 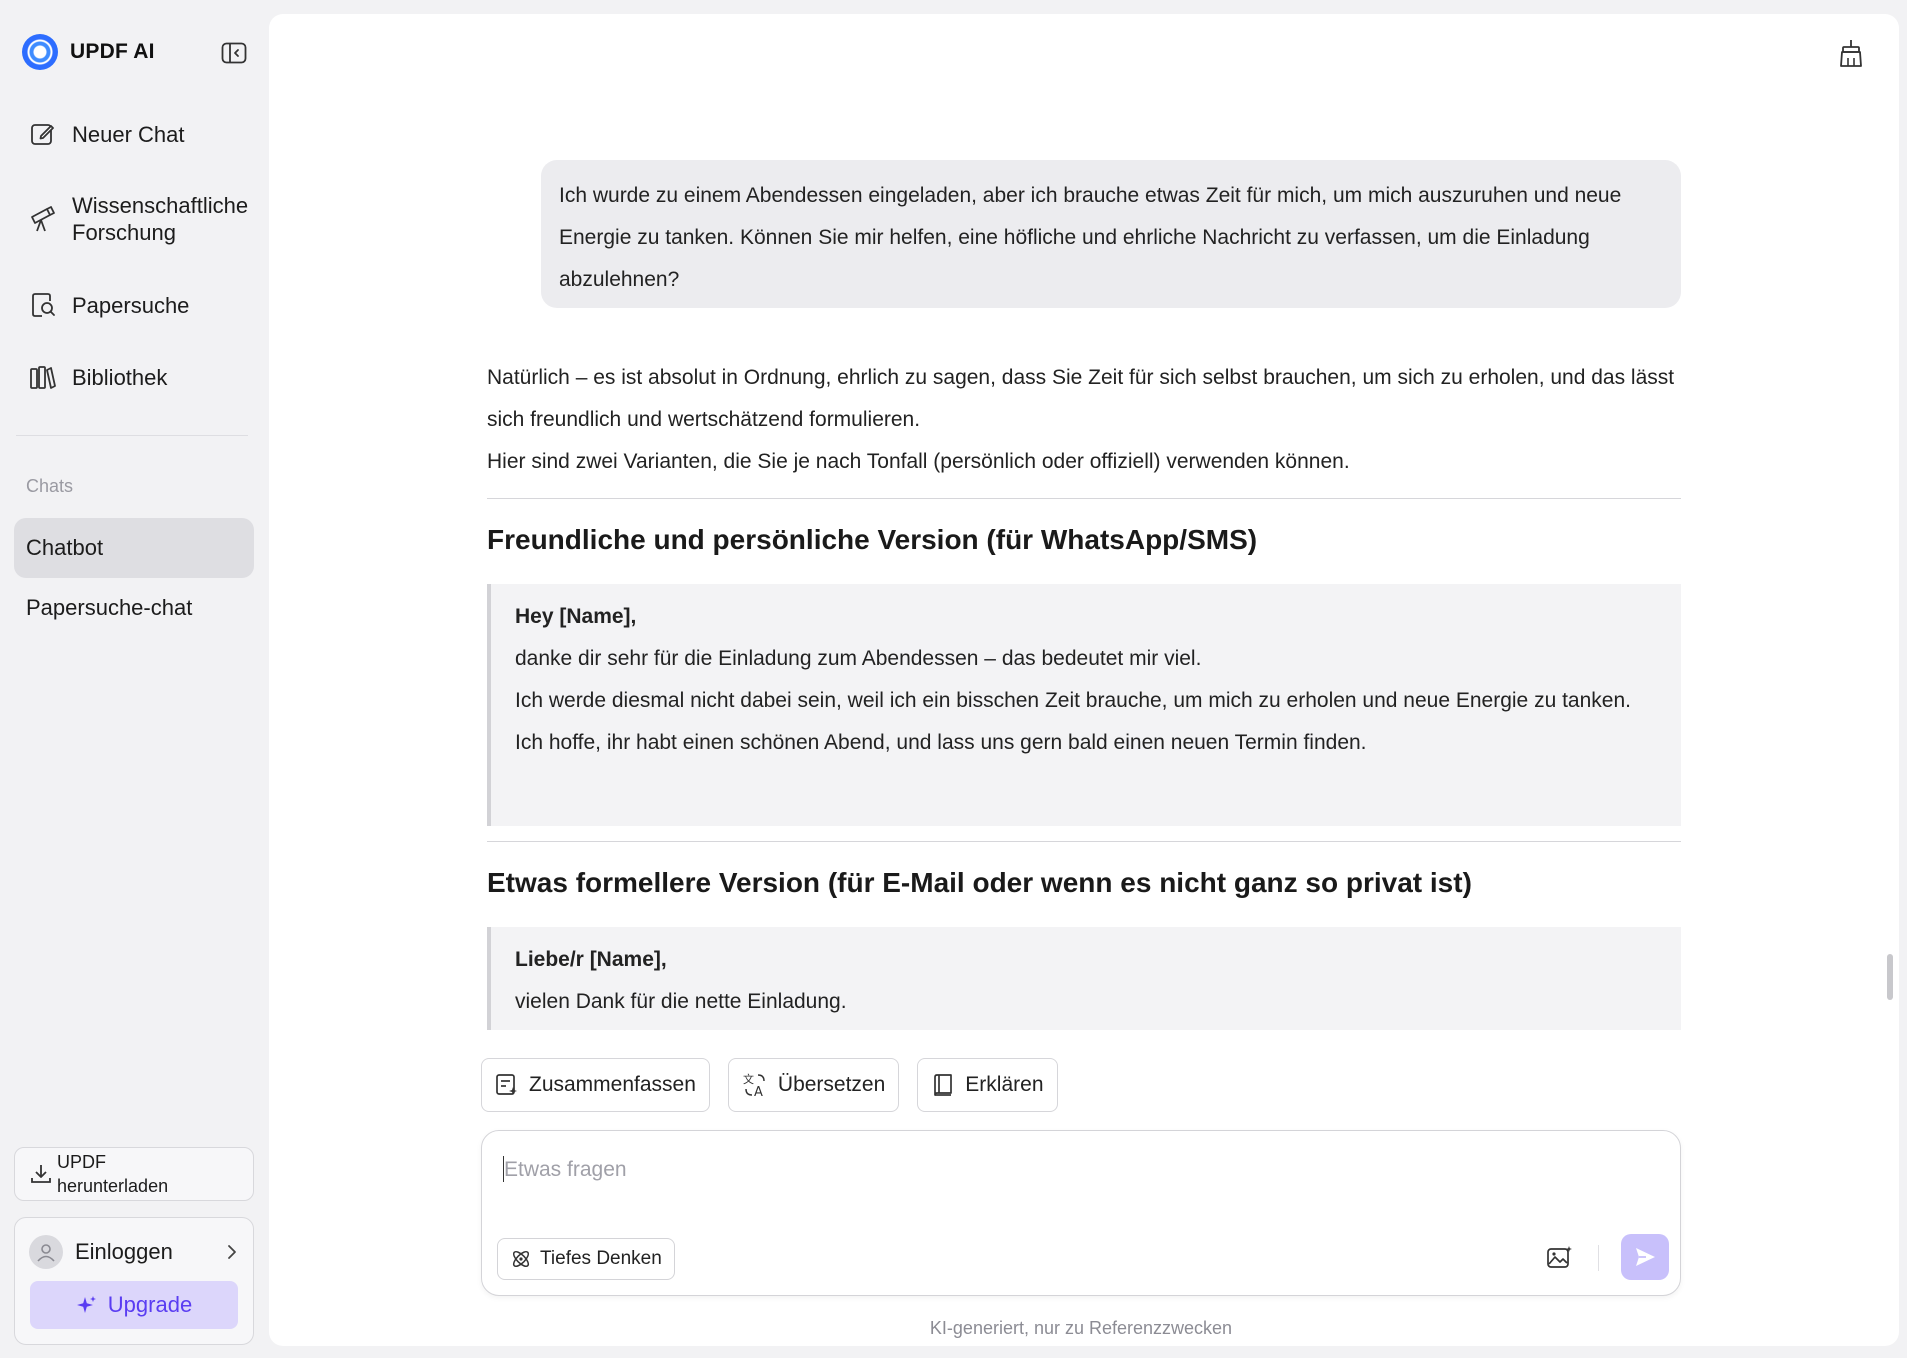 I want to click on deep-thinking-label: Tiefes Denken, so click(x=601, y=1258).